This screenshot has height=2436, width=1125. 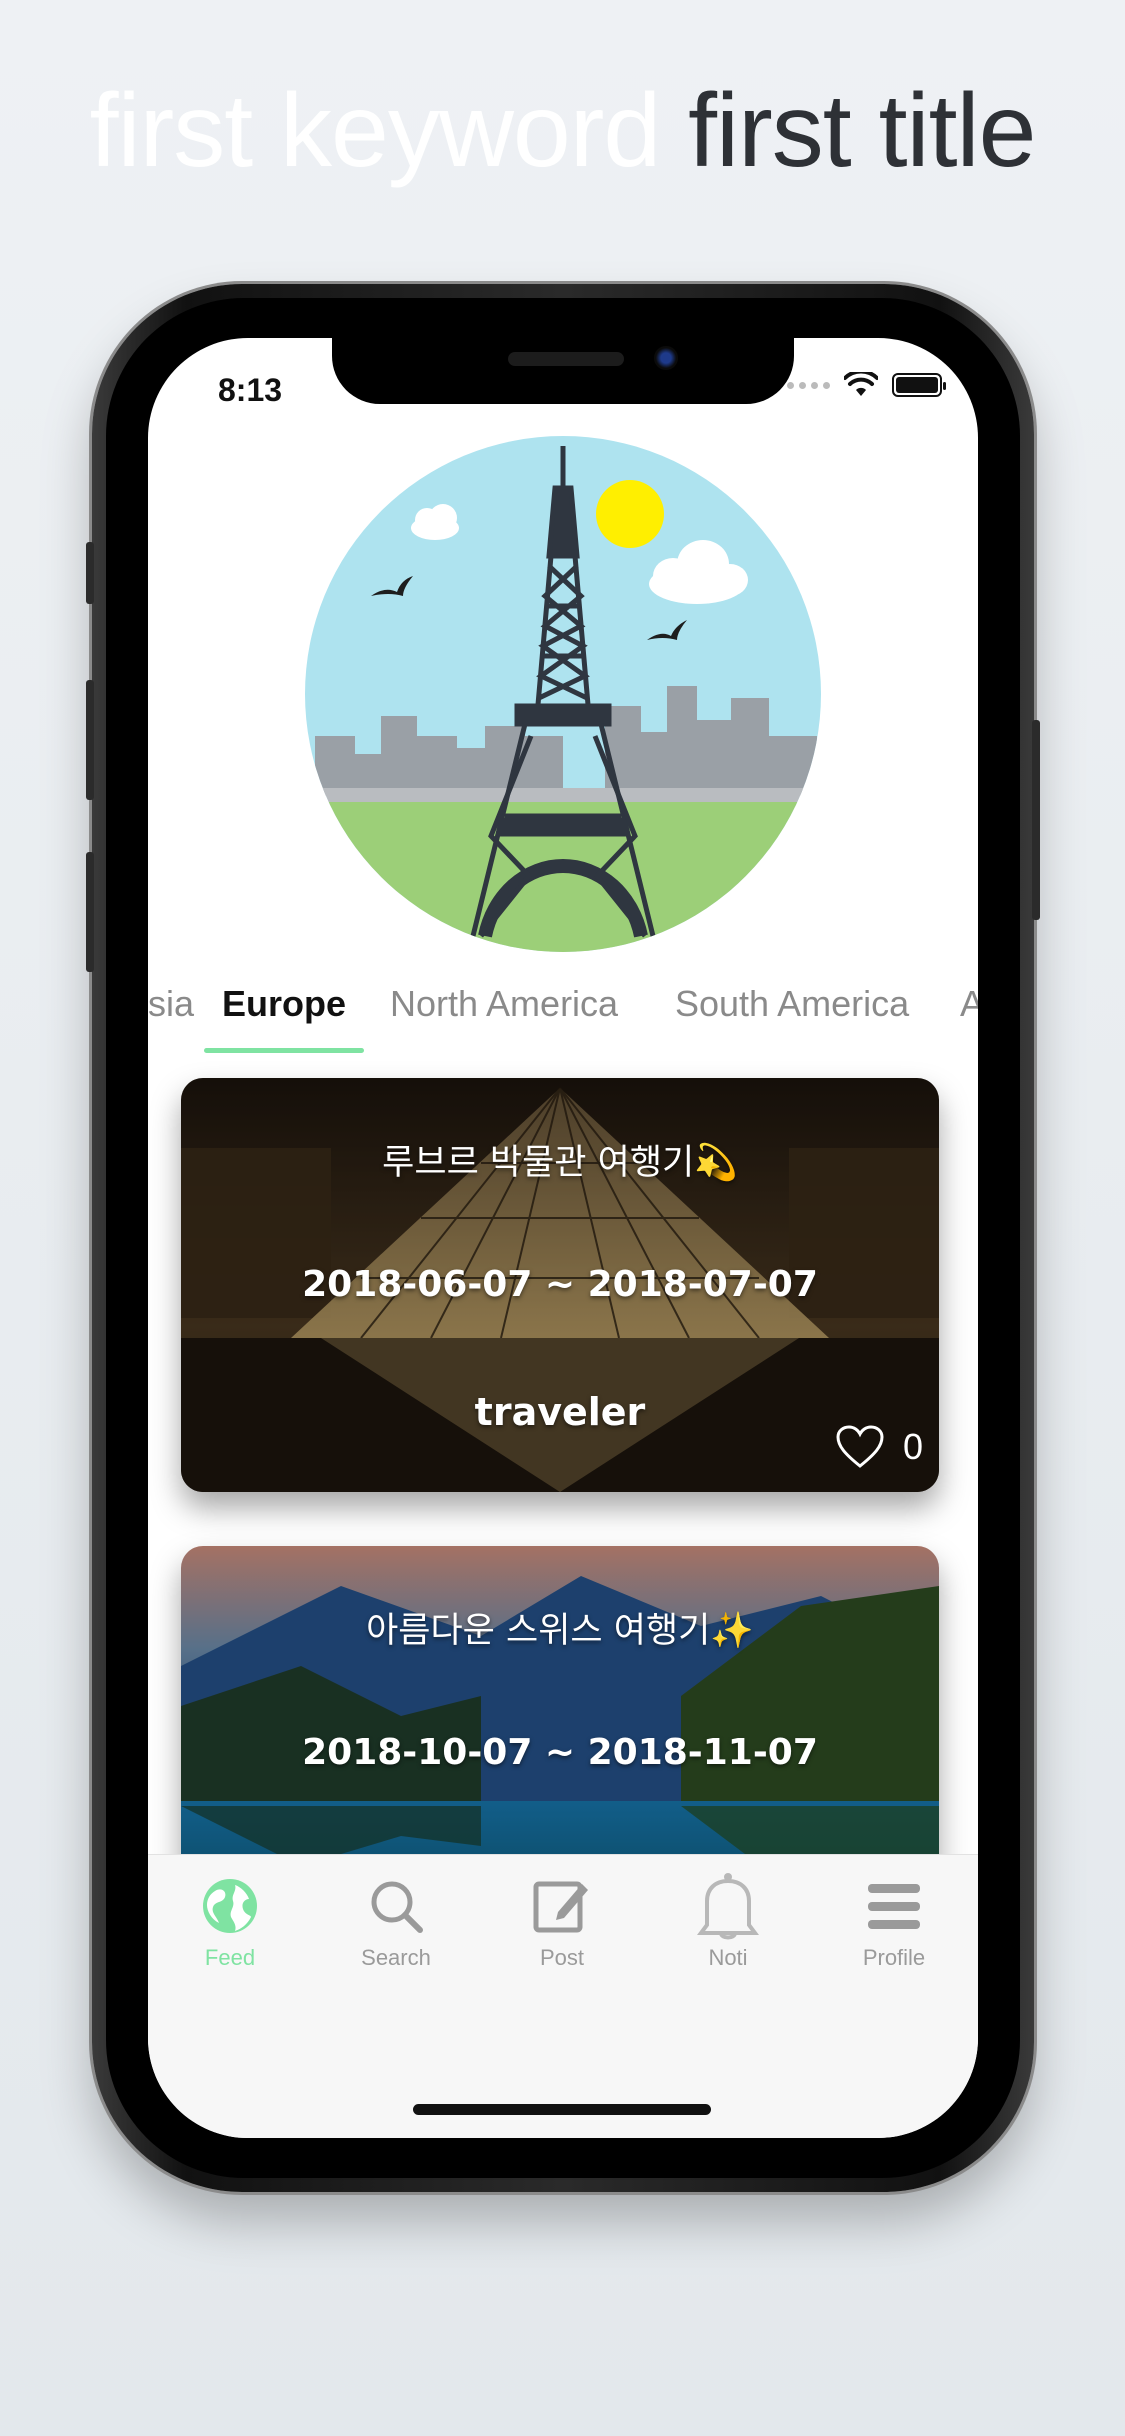 I want to click on trip-title: 아름다운 스위스 여행기✨, so click(x=560, y=1631).